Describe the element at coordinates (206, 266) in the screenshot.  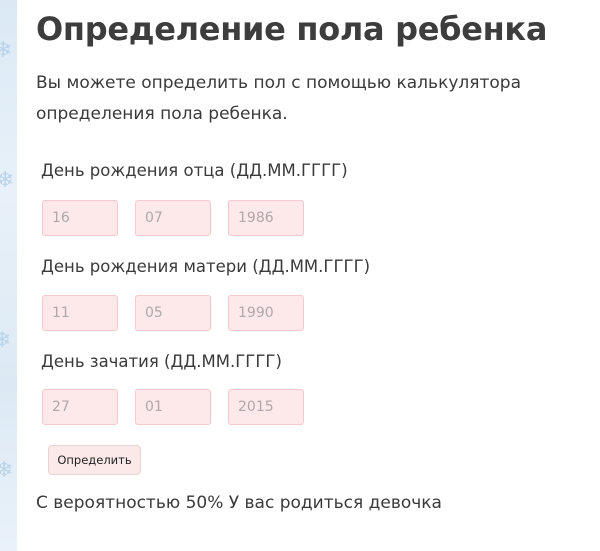
I see `mother-birthdate-label: День рождения матери (ДД.ММ.ГГГГ)` at that location.